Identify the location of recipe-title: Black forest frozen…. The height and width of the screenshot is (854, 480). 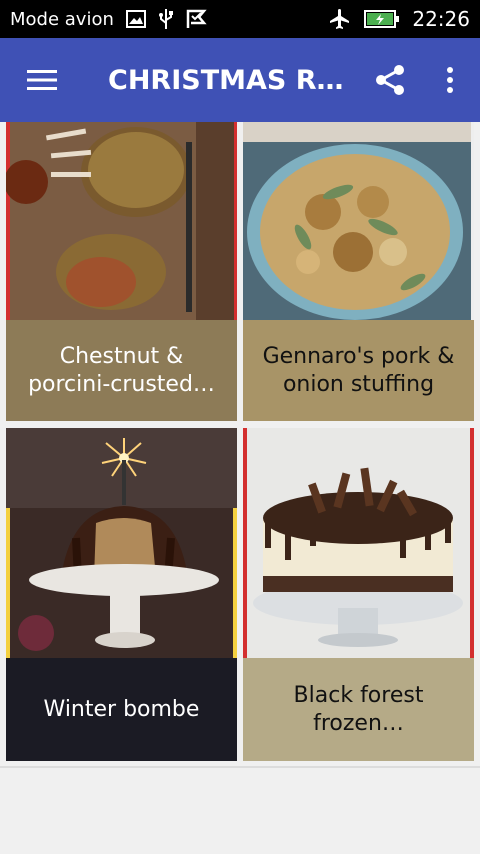
(358, 709).